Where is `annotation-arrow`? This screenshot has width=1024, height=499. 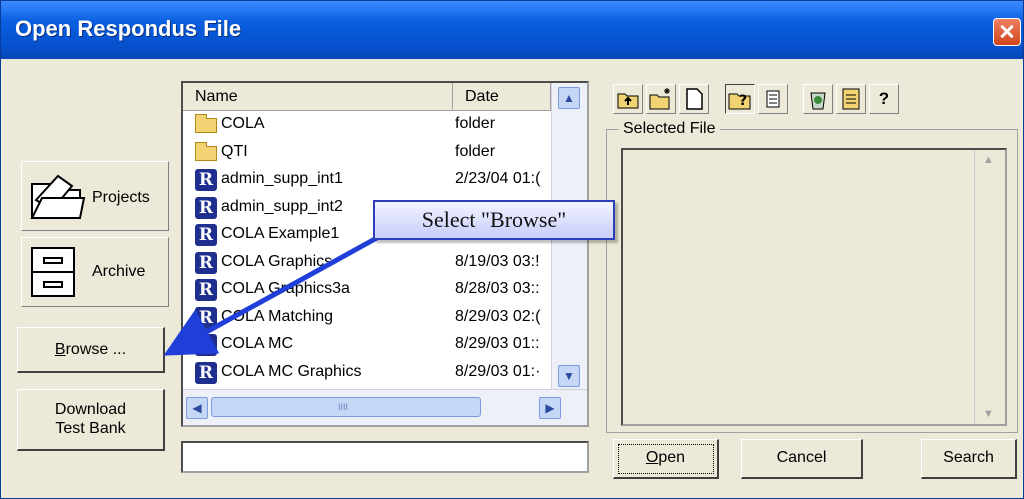
annotation-arrow is located at coordinates (279, 291).